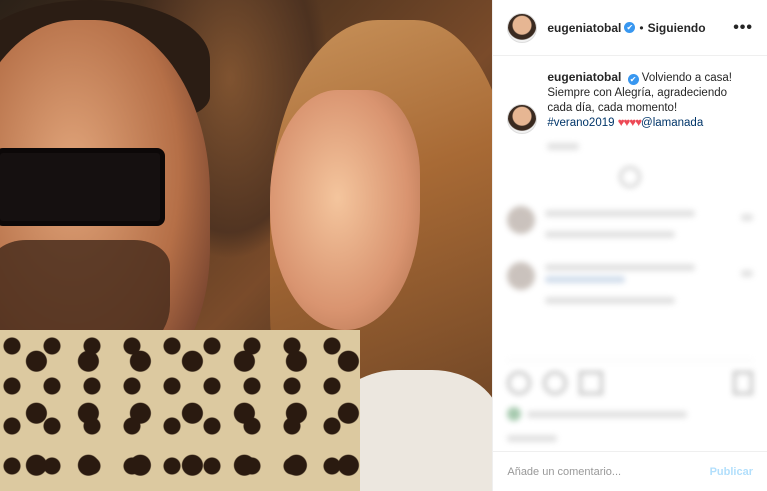 This screenshot has width=767, height=491. What do you see at coordinates (580, 123) in the screenshot?
I see `hashtag-link: #verano2019` at bounding box center [580, 123].